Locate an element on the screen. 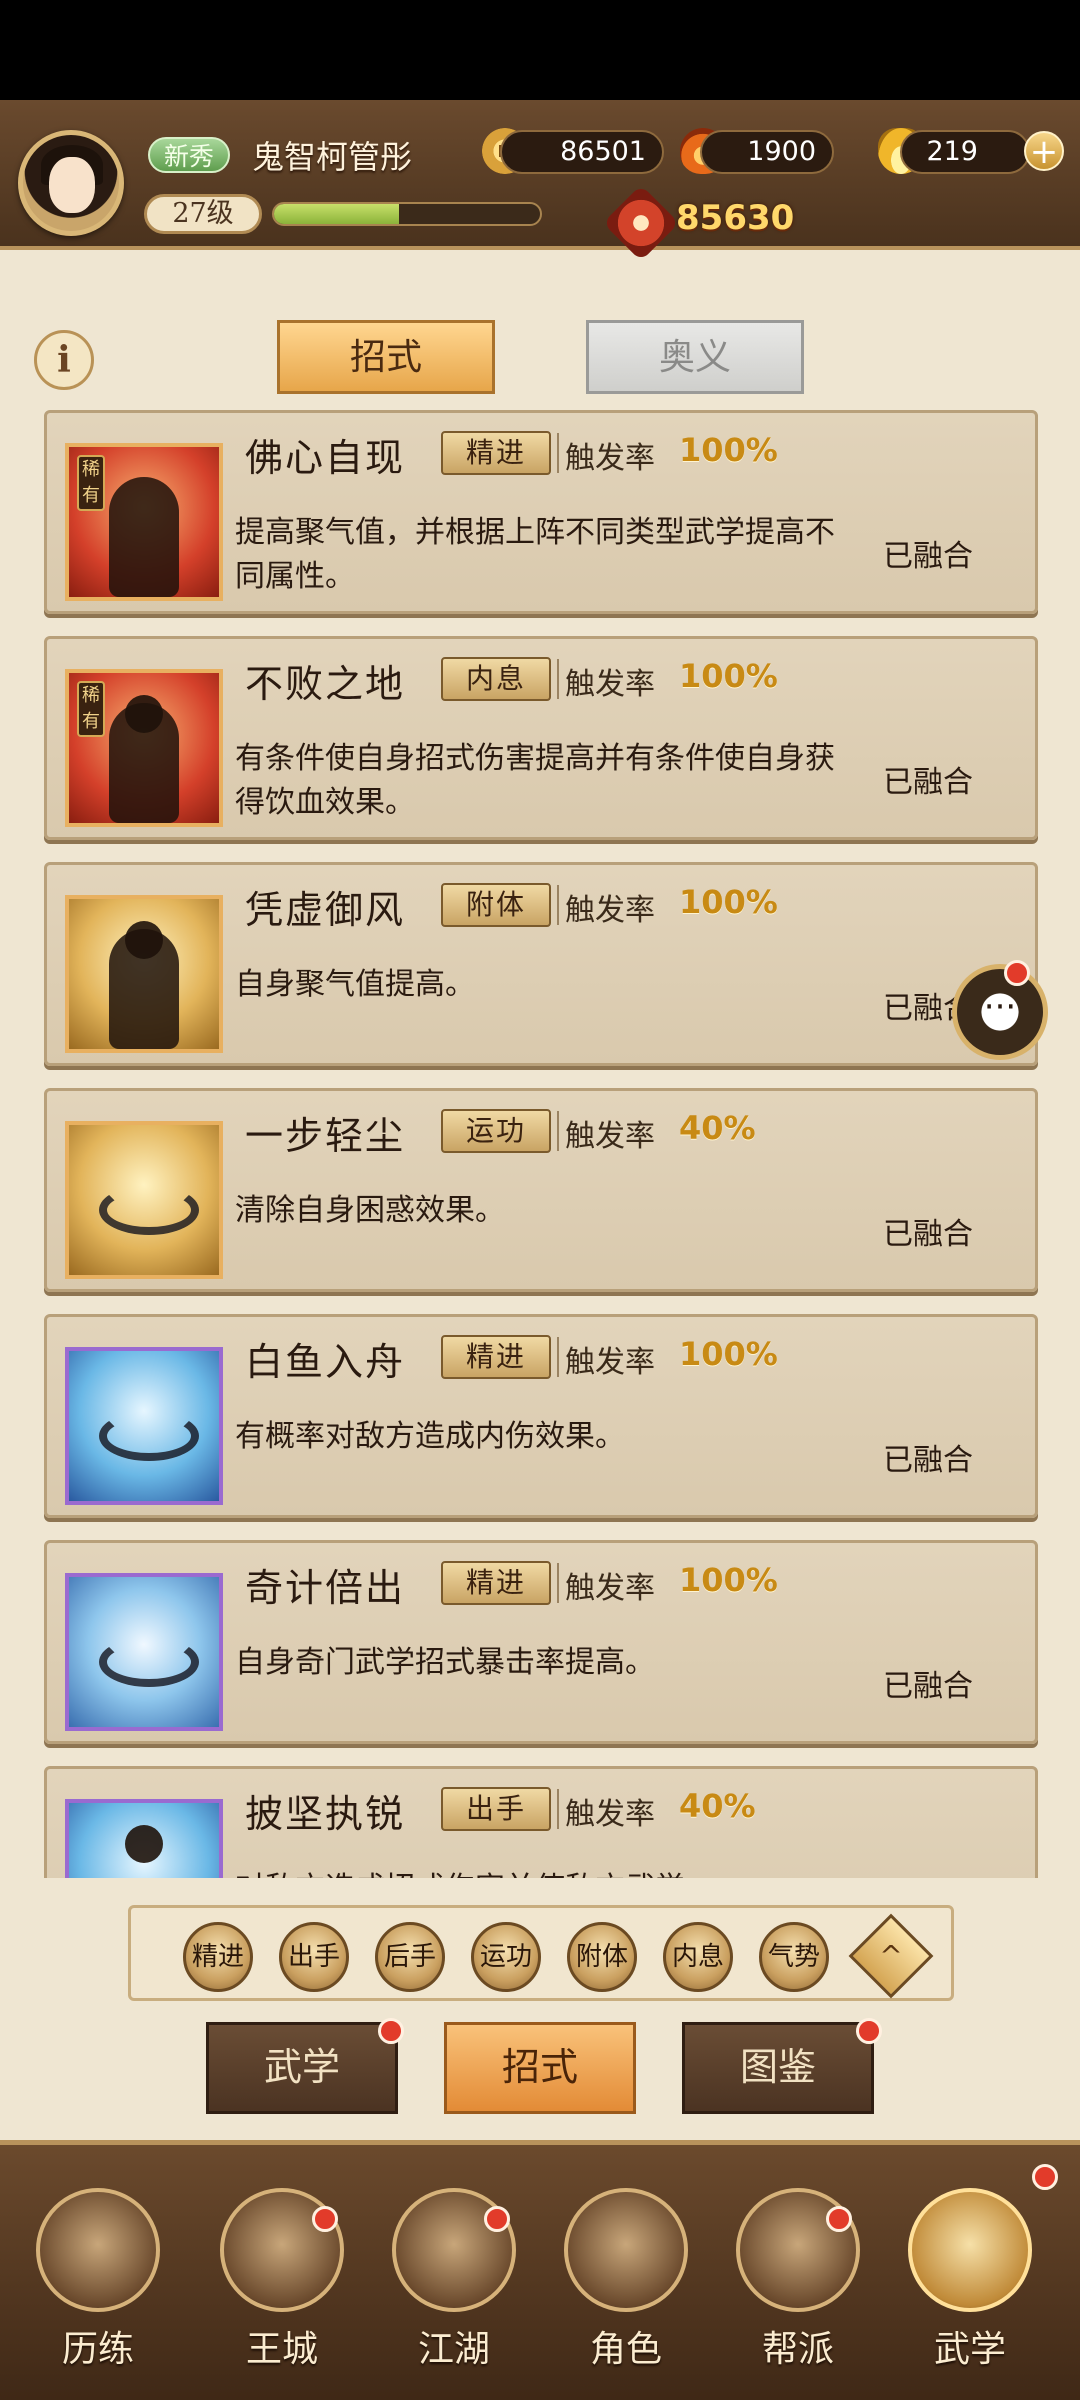 Image resolution: width=1080 pixels, height=2400 pixels. scrolls-icon is located at coordinates (970, 2250).